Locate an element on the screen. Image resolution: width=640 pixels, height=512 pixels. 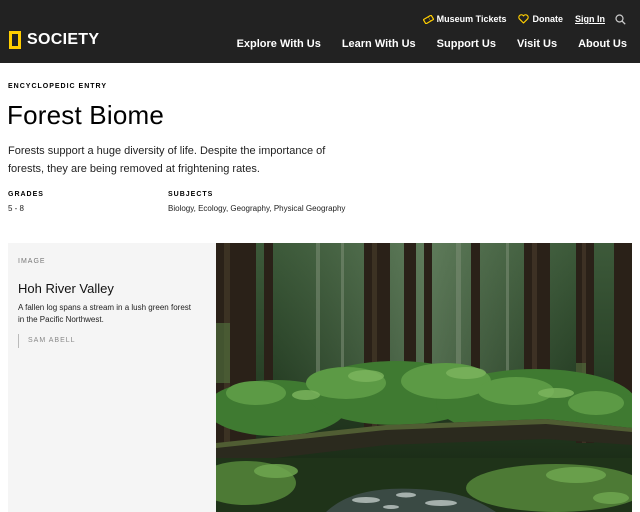
heart-icon is located at coordinates (524, 19).